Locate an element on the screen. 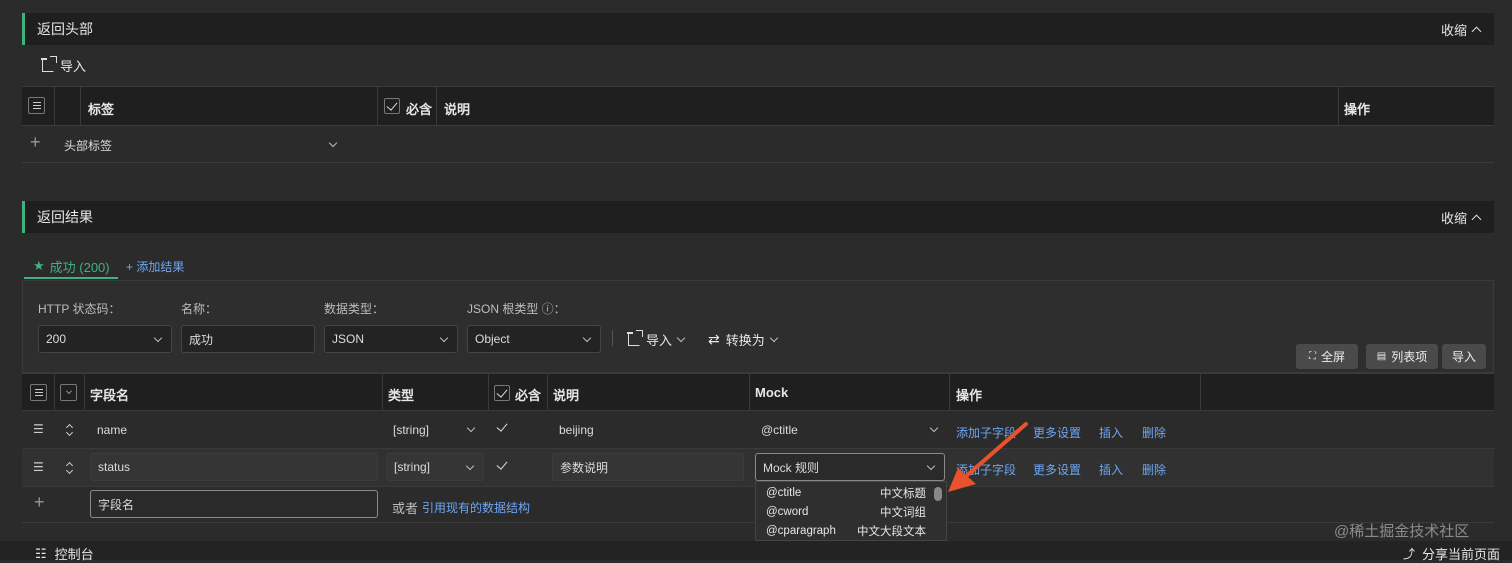 Image resolution: width=1512 pixels, height=563 pixels. field-name-input: status is located at coordinates (234, 467).